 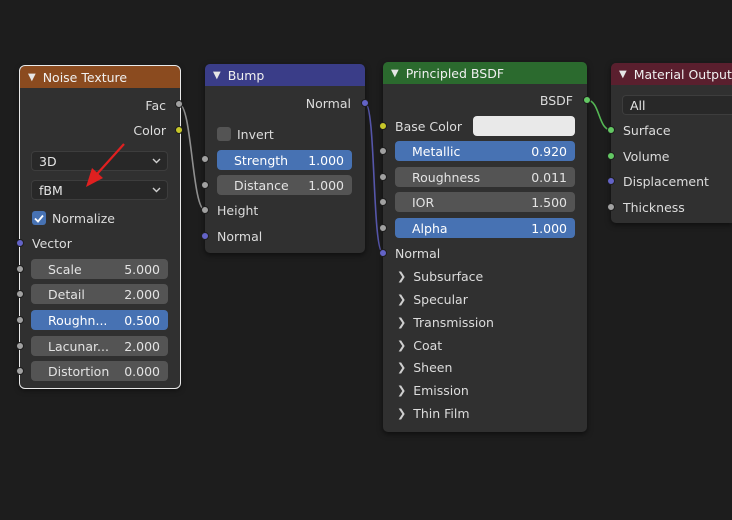 I want to click on panel-sheen: ❯ Sheen, so click(x=424, y=367).